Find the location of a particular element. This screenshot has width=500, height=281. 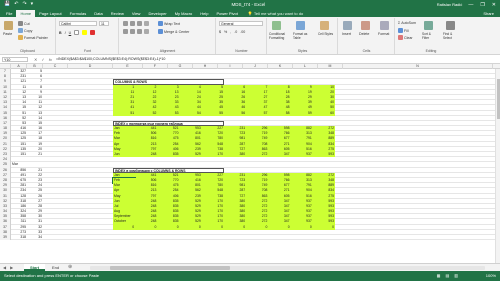

sheet-tab-bar: ◀ ▶ Start End ⊕ is located at coordinates (250, 267).